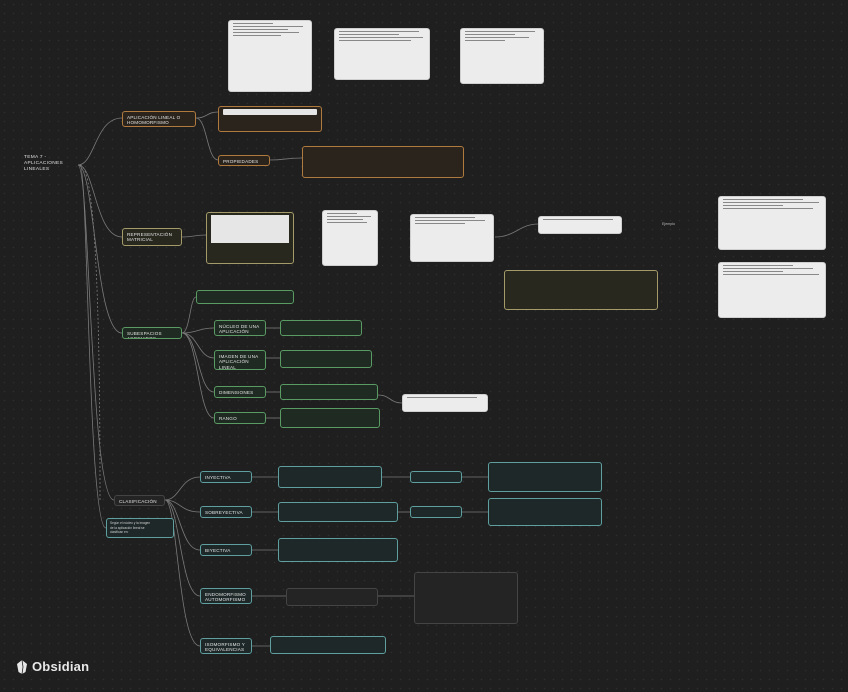 The height and width of the screenshot is (692, 848). Describe the element at coordinates (436, 512) in the screenshot. I see `sobreyectiva-ejemplo` at that location.